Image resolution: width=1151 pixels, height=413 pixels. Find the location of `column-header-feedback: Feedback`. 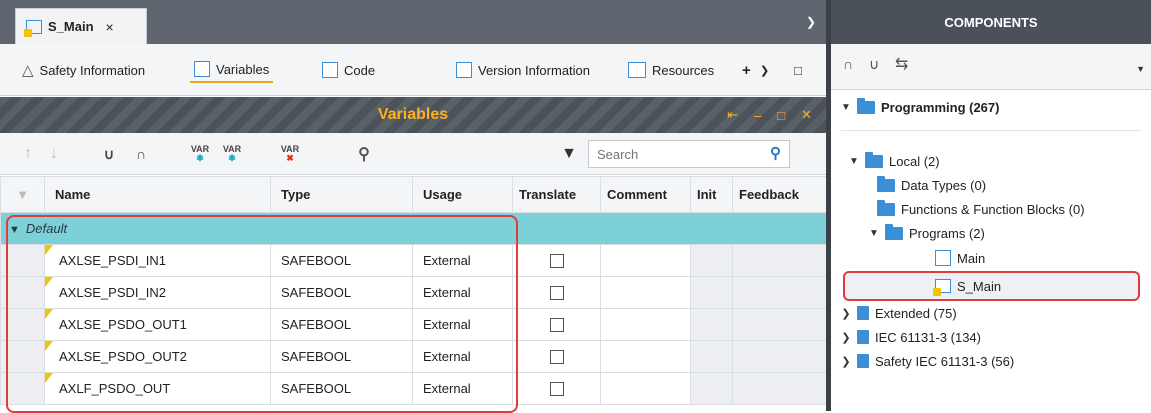

column-header-feedback: Feedback is located at coordinates (779, 194).